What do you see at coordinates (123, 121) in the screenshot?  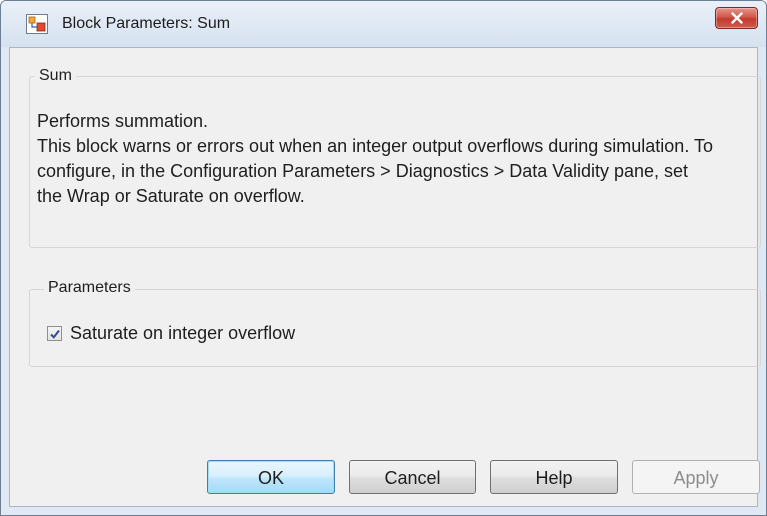 I see `description-summary: Performs summation.` at bounding box center [123, 121].